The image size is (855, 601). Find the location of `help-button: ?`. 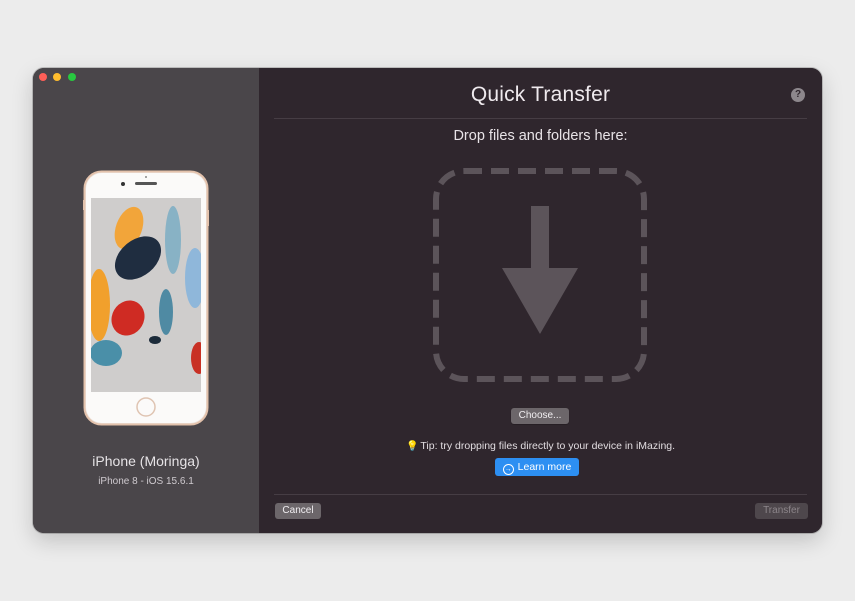

help-button: ? is located at coordinates (798, 95).